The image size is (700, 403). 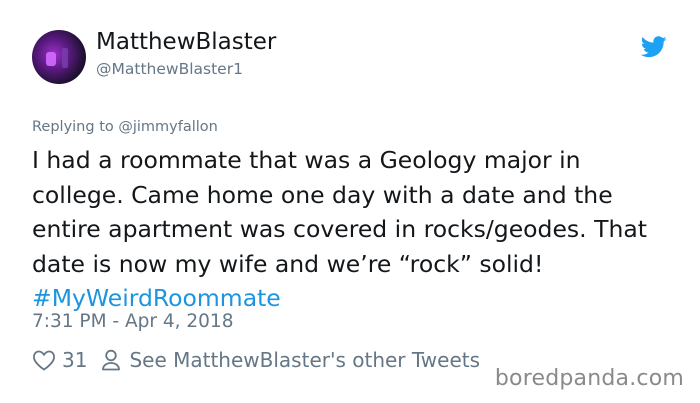 I want to click on twitter-bird-icon, so click(x=654, y=47).